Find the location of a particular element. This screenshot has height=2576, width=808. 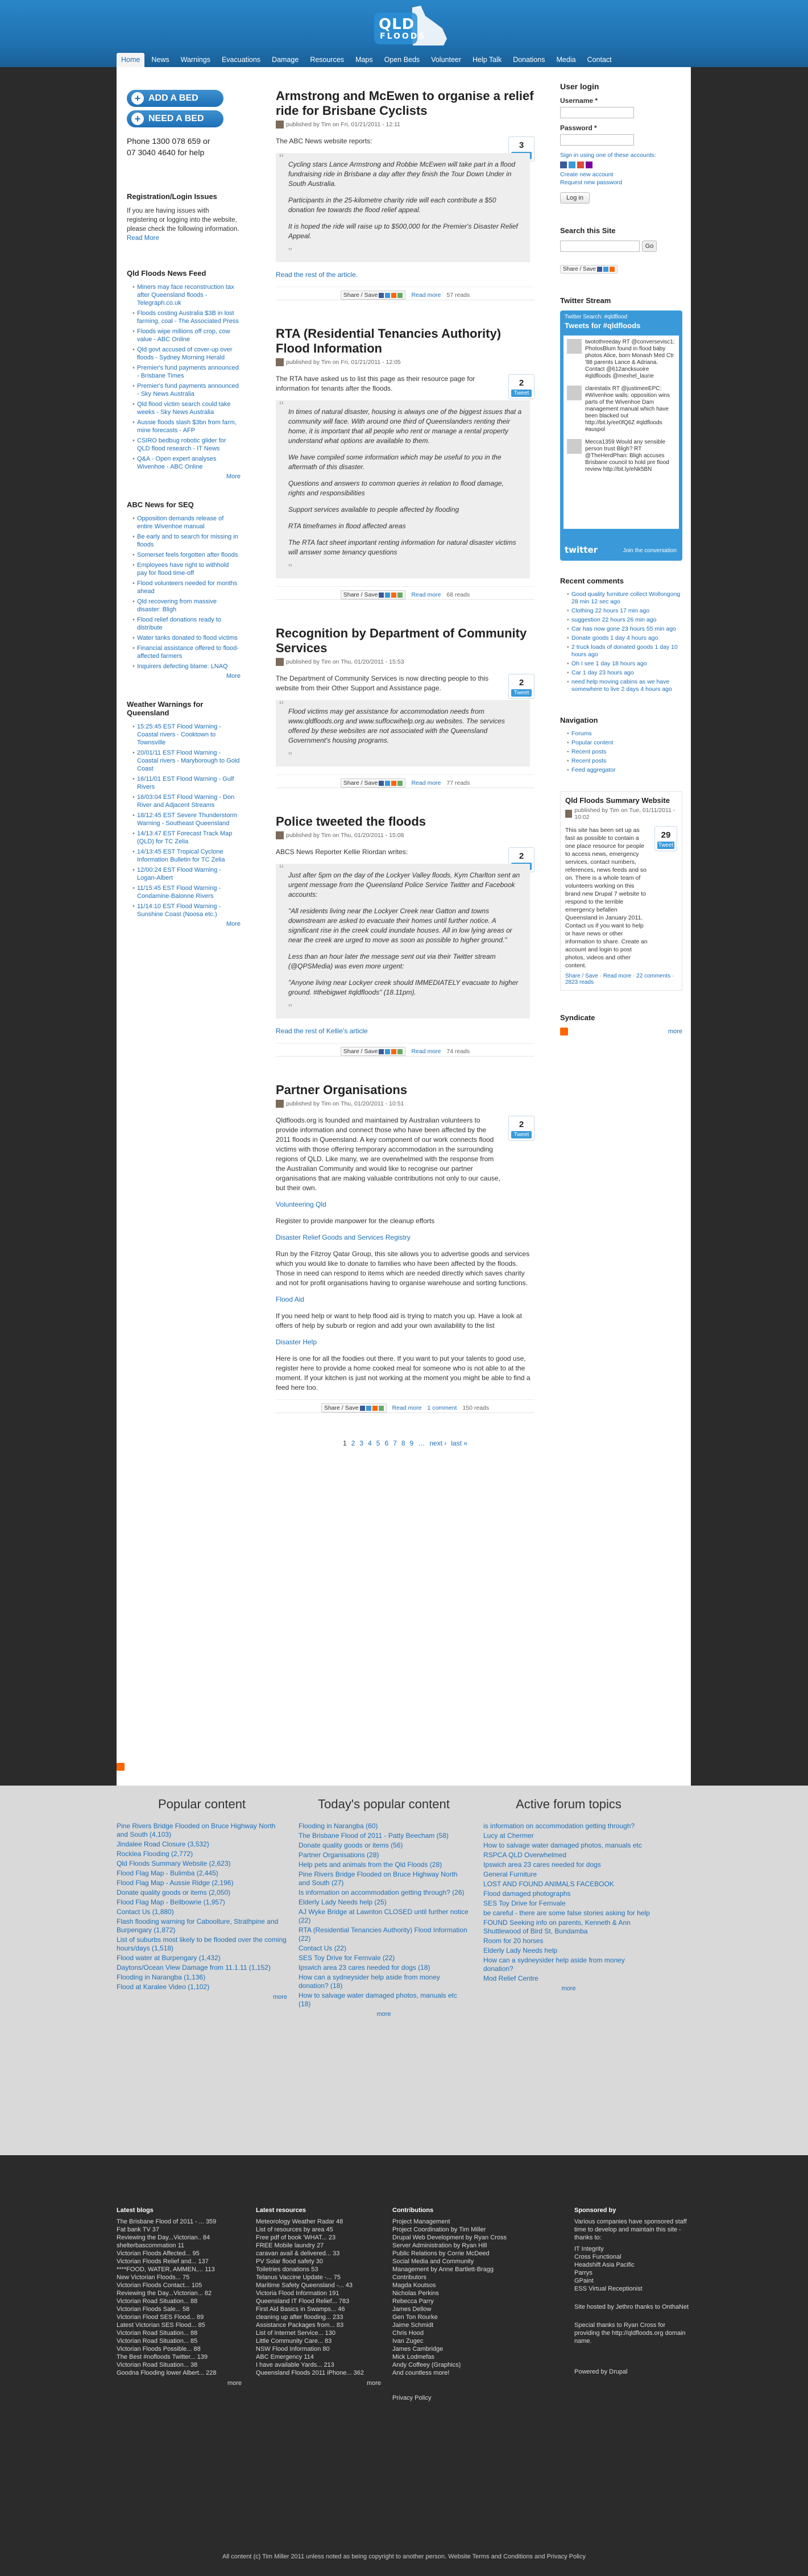

warning-item: 16/11/01 EST Flood Warning - Gulf Rivers is located at coordinates (186, 783).